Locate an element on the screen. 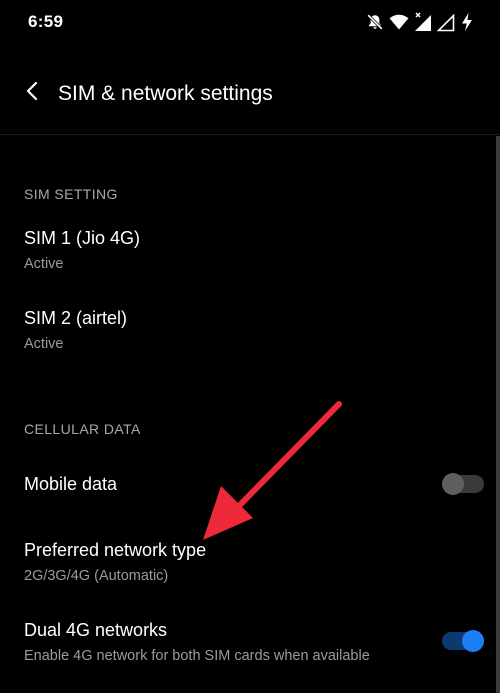 The width and height of the screenshot is (500, 693). sim-1-title: SIM 1 (Jio 4G) is located at coordinates (82, 238).